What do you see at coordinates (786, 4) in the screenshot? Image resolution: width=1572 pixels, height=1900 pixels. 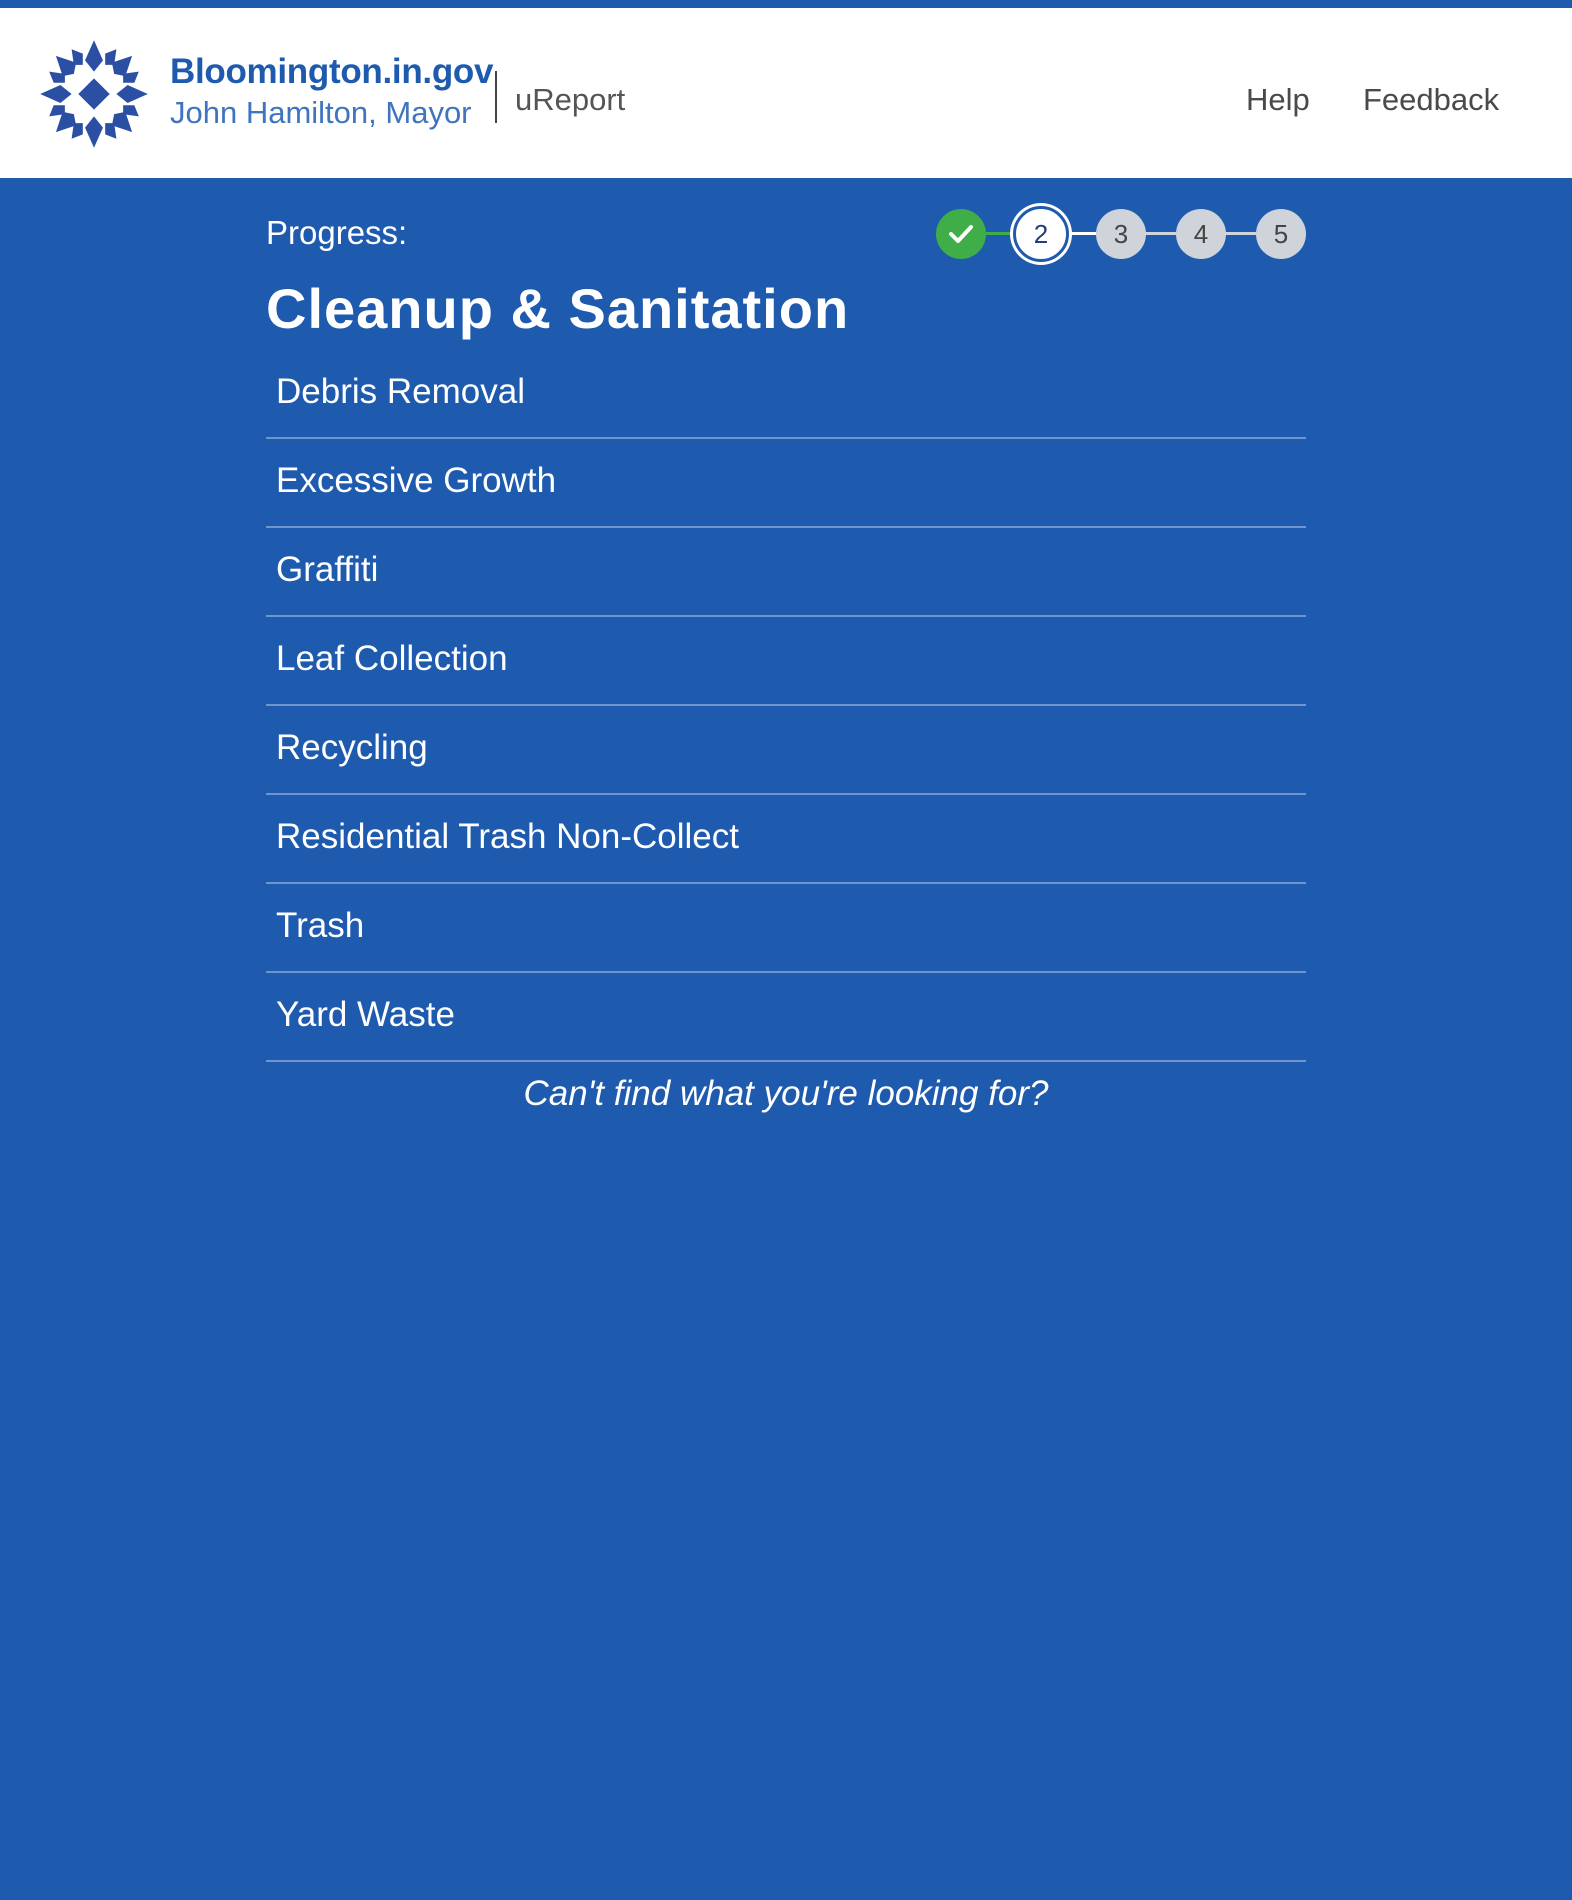 I see `top-accent-stripe` at bounding box center [786, 4].